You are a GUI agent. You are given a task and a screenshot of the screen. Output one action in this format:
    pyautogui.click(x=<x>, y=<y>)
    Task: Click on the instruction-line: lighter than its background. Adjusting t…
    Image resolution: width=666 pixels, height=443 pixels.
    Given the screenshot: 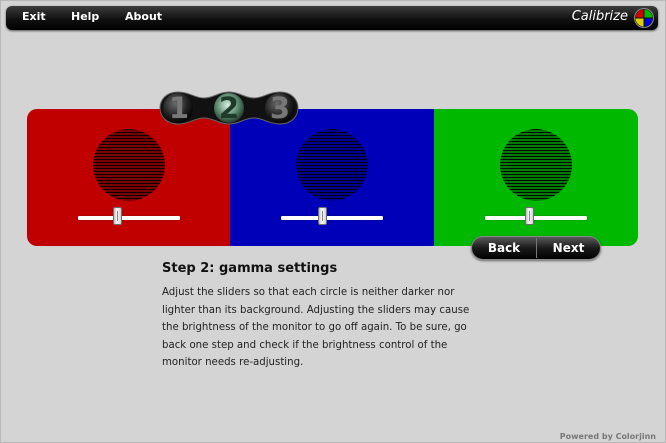 What is the action you would take?
    pyautogui.click(x=316, y=310)
    